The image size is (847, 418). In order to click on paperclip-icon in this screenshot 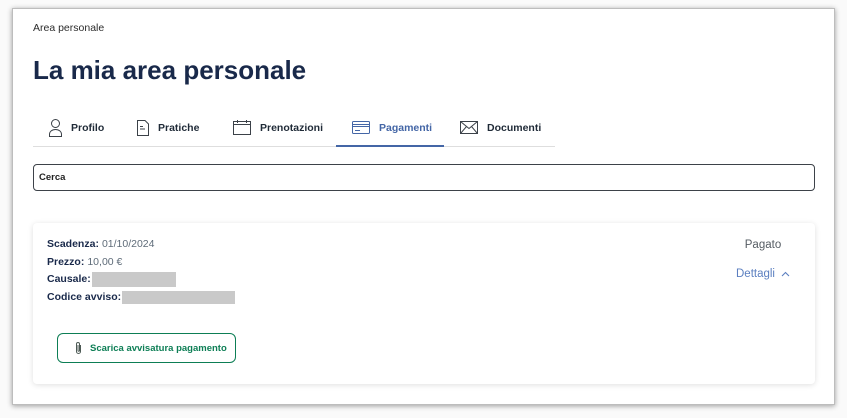, I will do `click(78, 348)`.